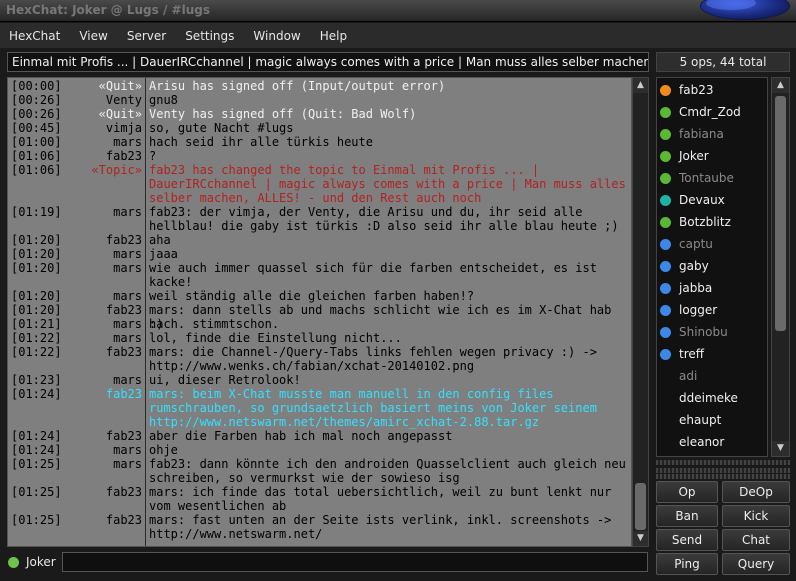 Image resolution: width=796 pixels, height=581 pixels. Describe the element at coordinates (146, 36) in the screenshot. I see `menu-server: Server` at that location.